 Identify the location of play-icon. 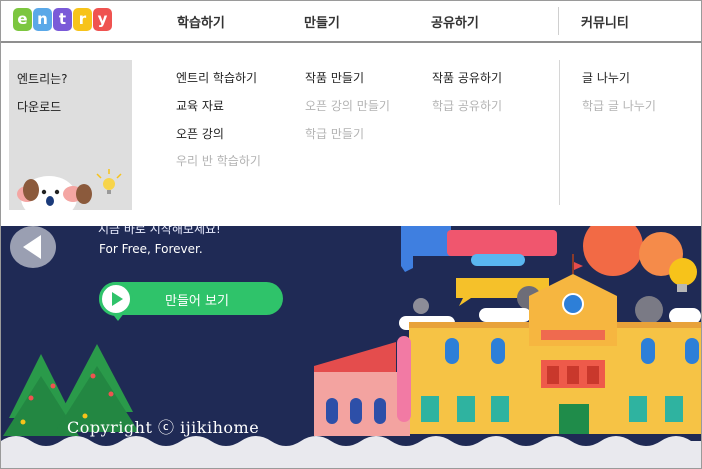
(117, 299).